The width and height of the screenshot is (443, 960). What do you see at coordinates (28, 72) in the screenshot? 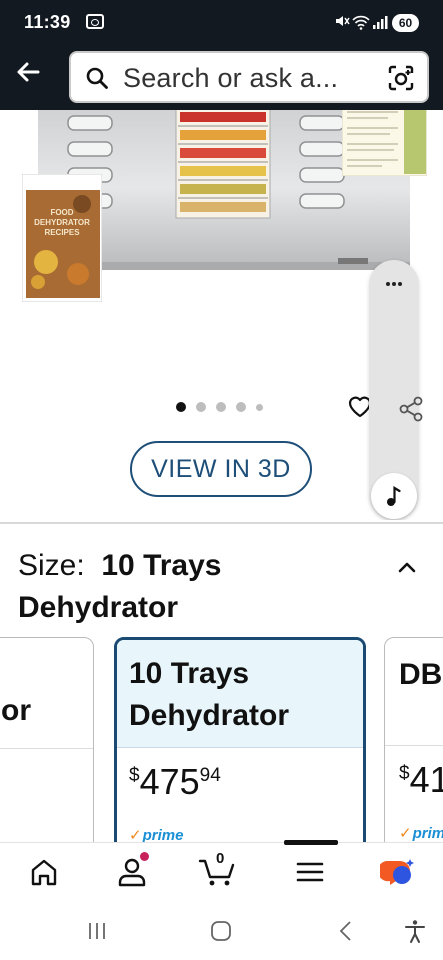
I see `back-arrow-icon` at bounding box center [28, 72].